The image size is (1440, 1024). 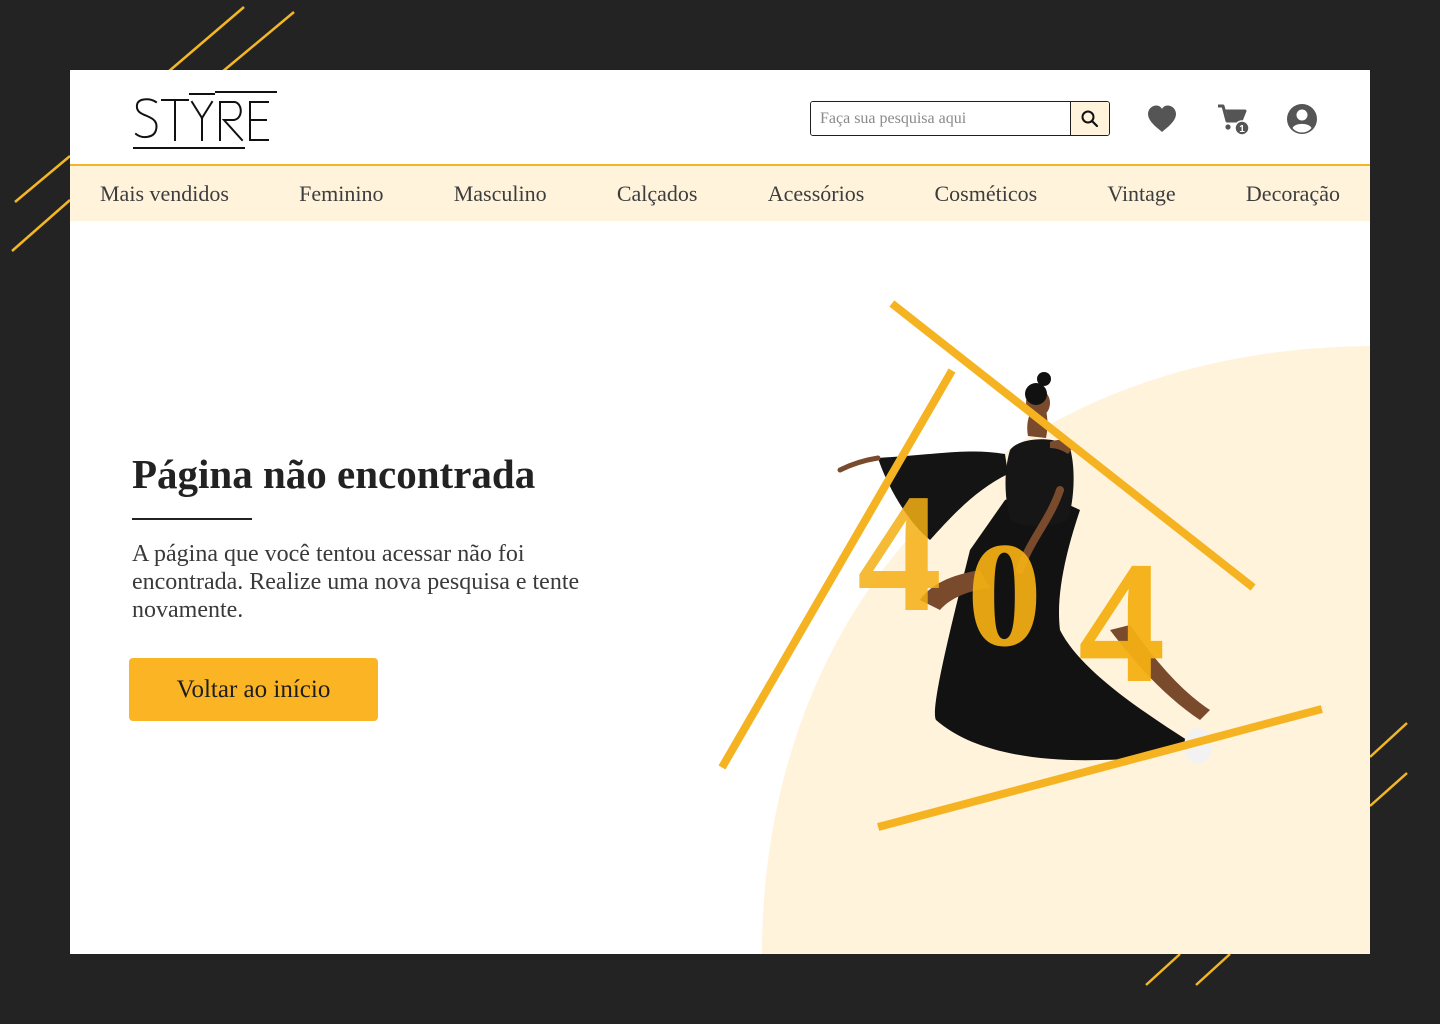 I want to click on brand-logo, so click(x=205, y=120).